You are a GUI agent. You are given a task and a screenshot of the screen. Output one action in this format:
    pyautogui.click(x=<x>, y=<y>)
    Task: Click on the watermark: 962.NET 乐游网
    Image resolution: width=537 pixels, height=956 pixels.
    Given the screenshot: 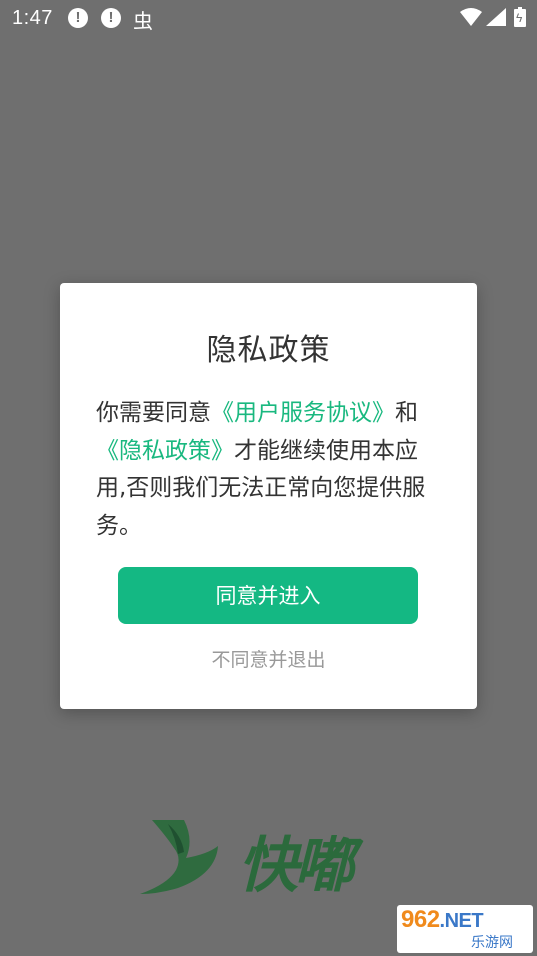 What is the action you would take?
    pyautogui.click(x=465, y=929)
    